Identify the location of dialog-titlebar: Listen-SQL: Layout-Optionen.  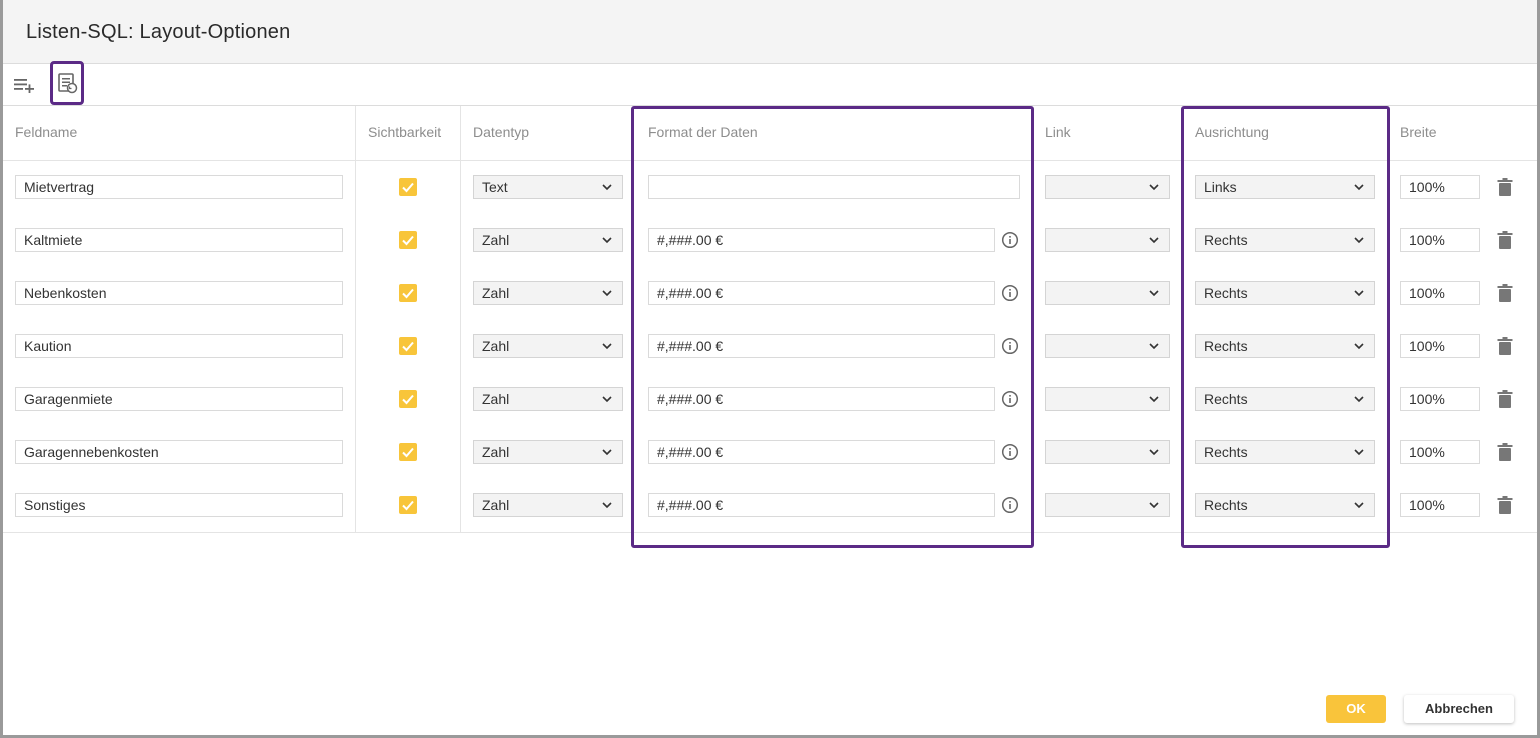
(770, 32).